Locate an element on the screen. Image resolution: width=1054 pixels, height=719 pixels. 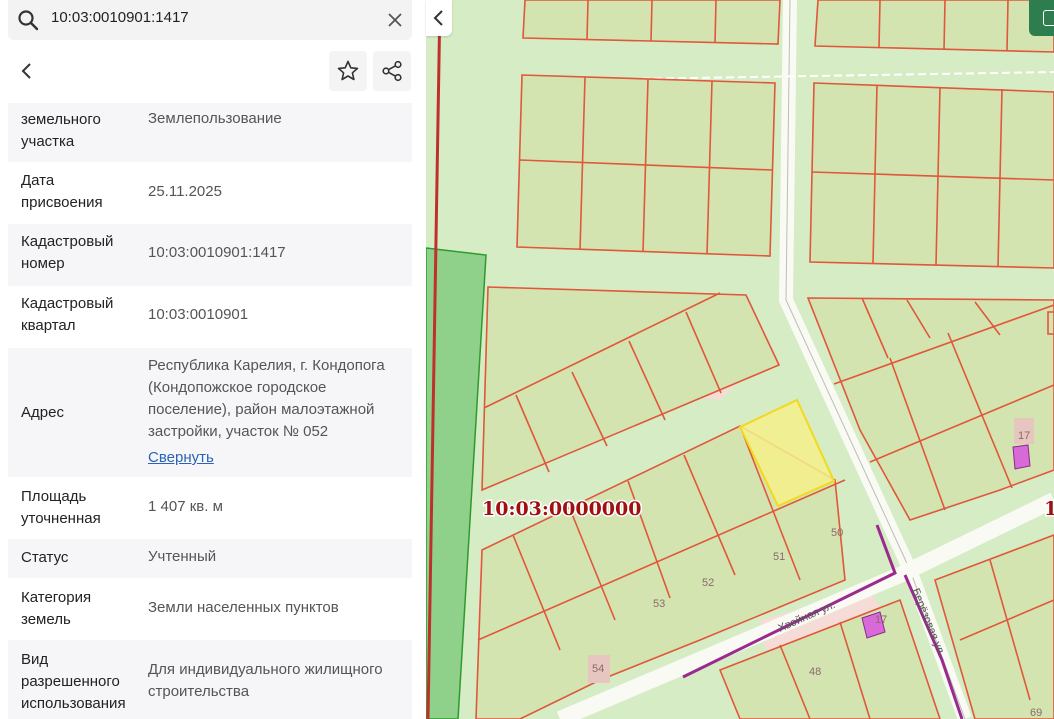
info-value: 10:03:0010901:1417 is located at coordinates (217, 252).